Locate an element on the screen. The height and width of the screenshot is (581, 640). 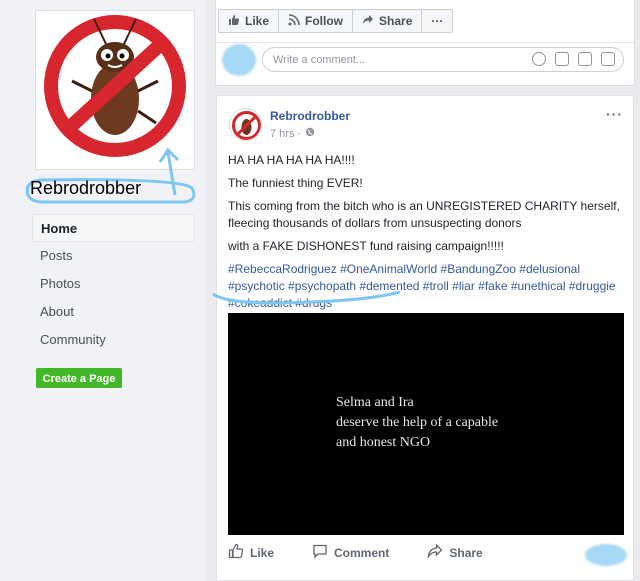
share-arrow-icon is located at coordinates (368, 21).